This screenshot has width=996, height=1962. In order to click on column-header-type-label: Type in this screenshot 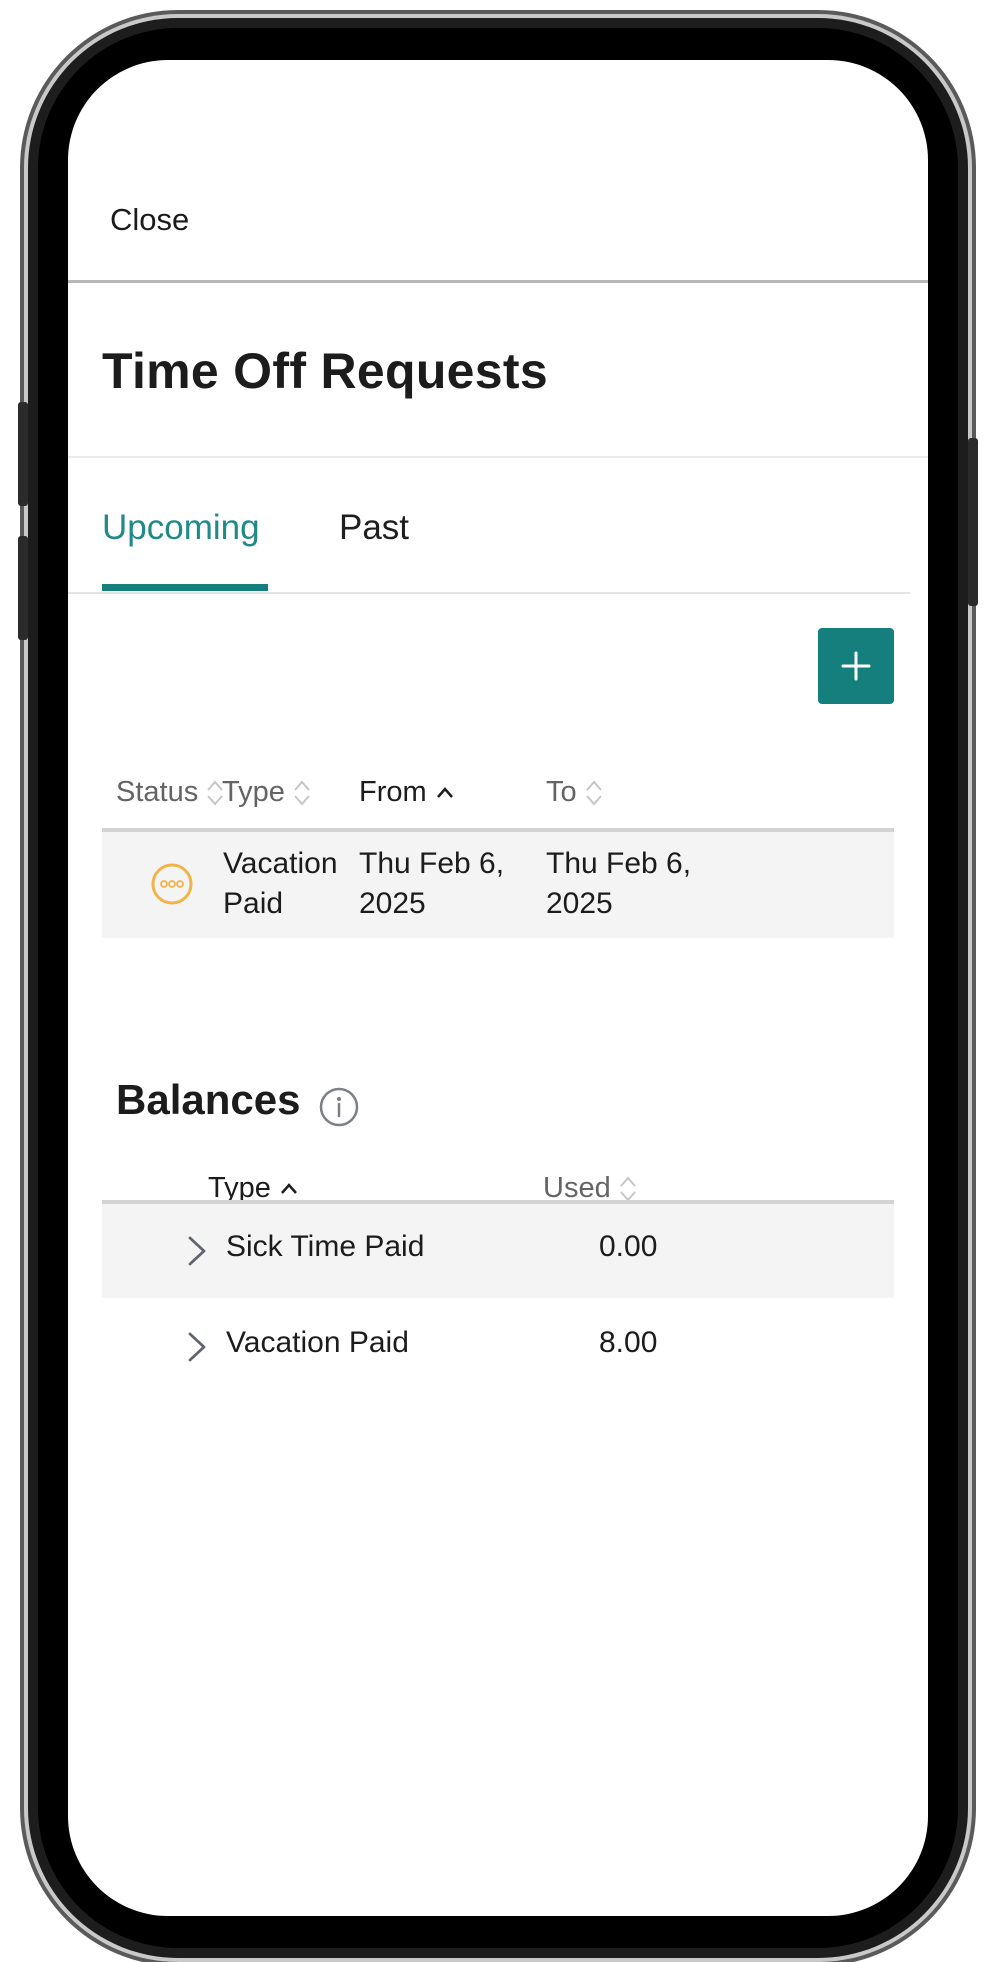, I will do `click(253, 792)`.